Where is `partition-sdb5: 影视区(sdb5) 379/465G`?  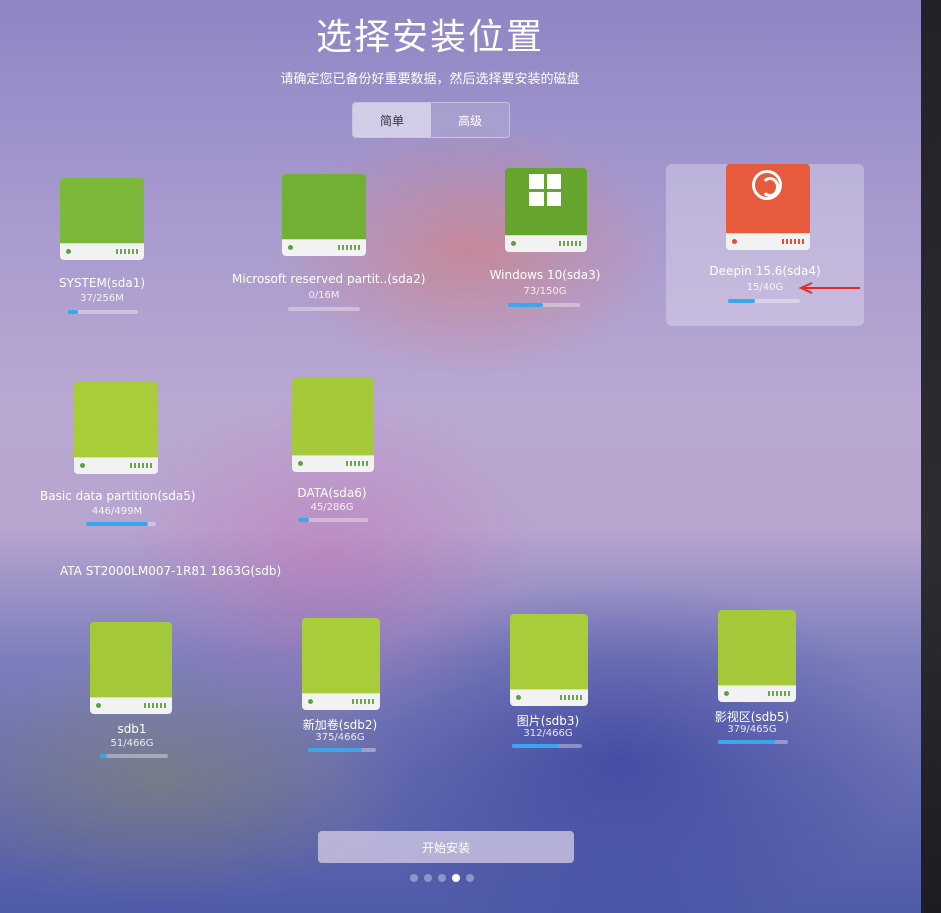
partition-sdb5: 影视区(sdb5) 379/465G is located at coordinates (752, 677).